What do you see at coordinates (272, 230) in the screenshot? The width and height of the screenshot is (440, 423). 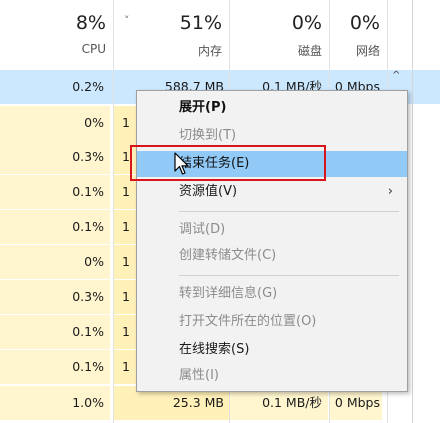 I see `menu-item-debug: 调试(D)` at bounding box center [272, 230].